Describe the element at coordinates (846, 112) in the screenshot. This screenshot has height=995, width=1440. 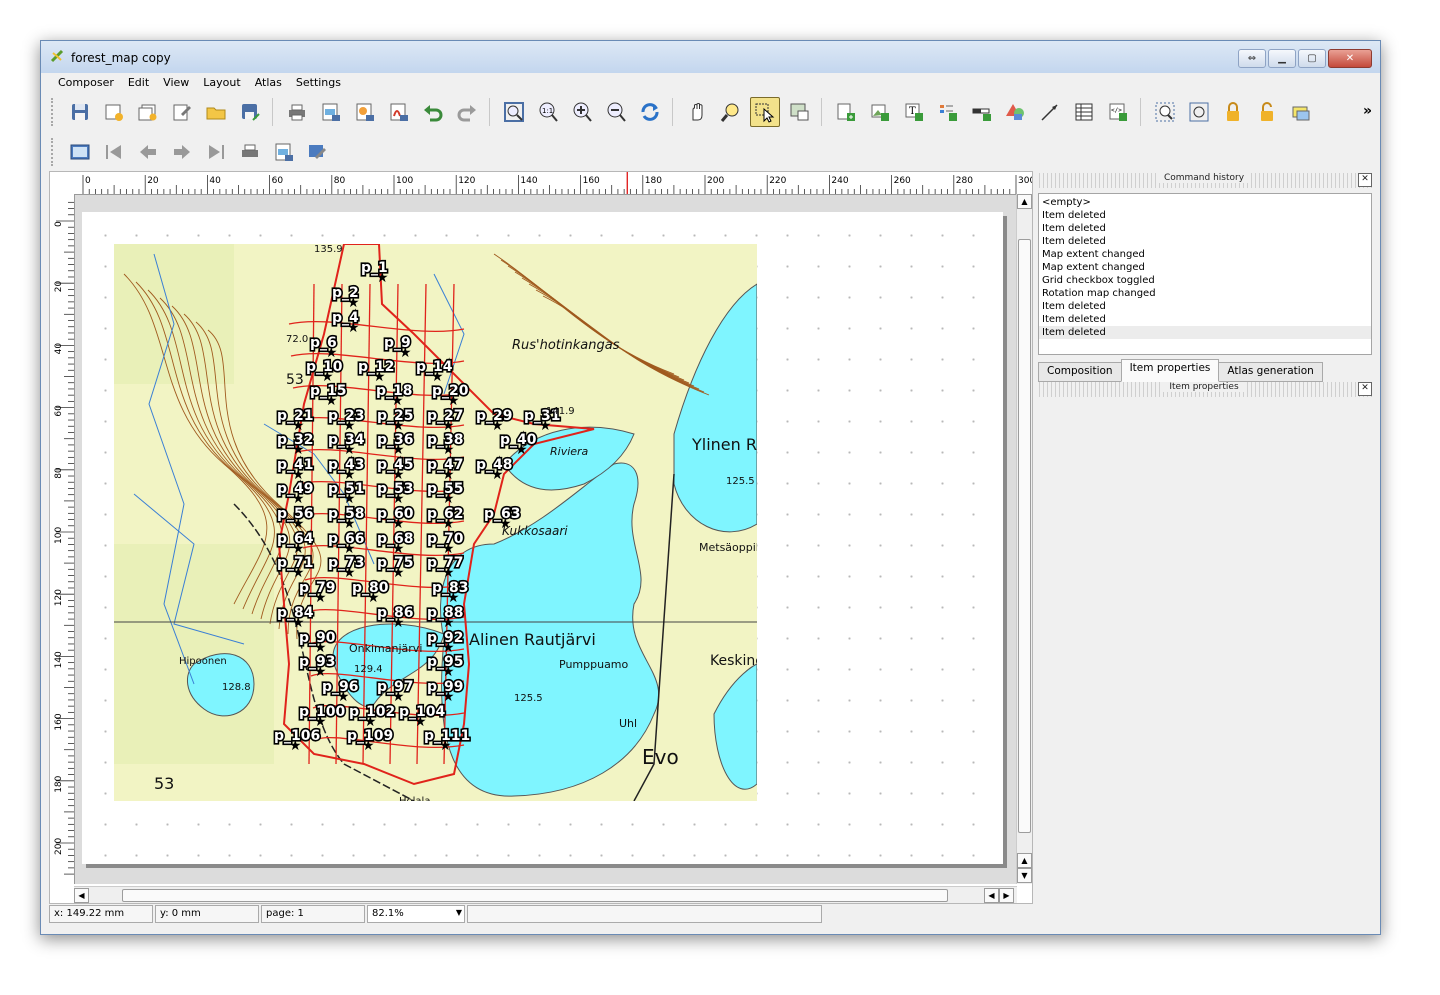
I see `add-map-button` at that location.